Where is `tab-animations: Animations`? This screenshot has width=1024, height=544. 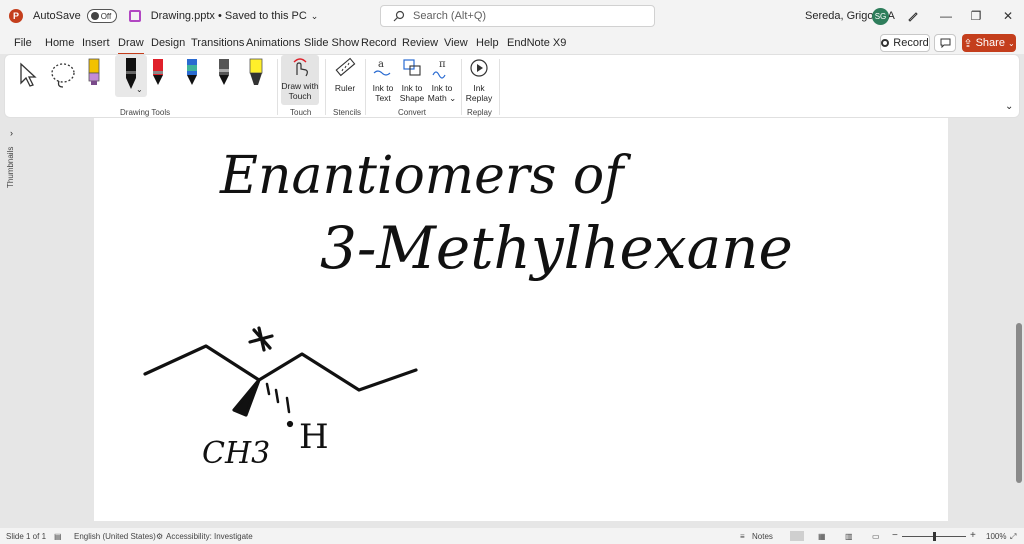
tab-animations: Animations is located at coordinates (273, 43).